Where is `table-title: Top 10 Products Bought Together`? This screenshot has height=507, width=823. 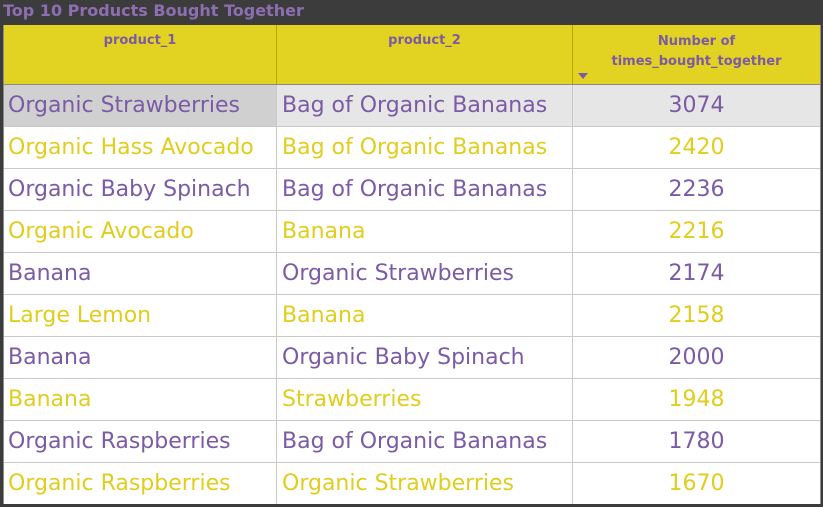
table-title: Top 10 Products Bought Together is located at coordinates (153, 10).